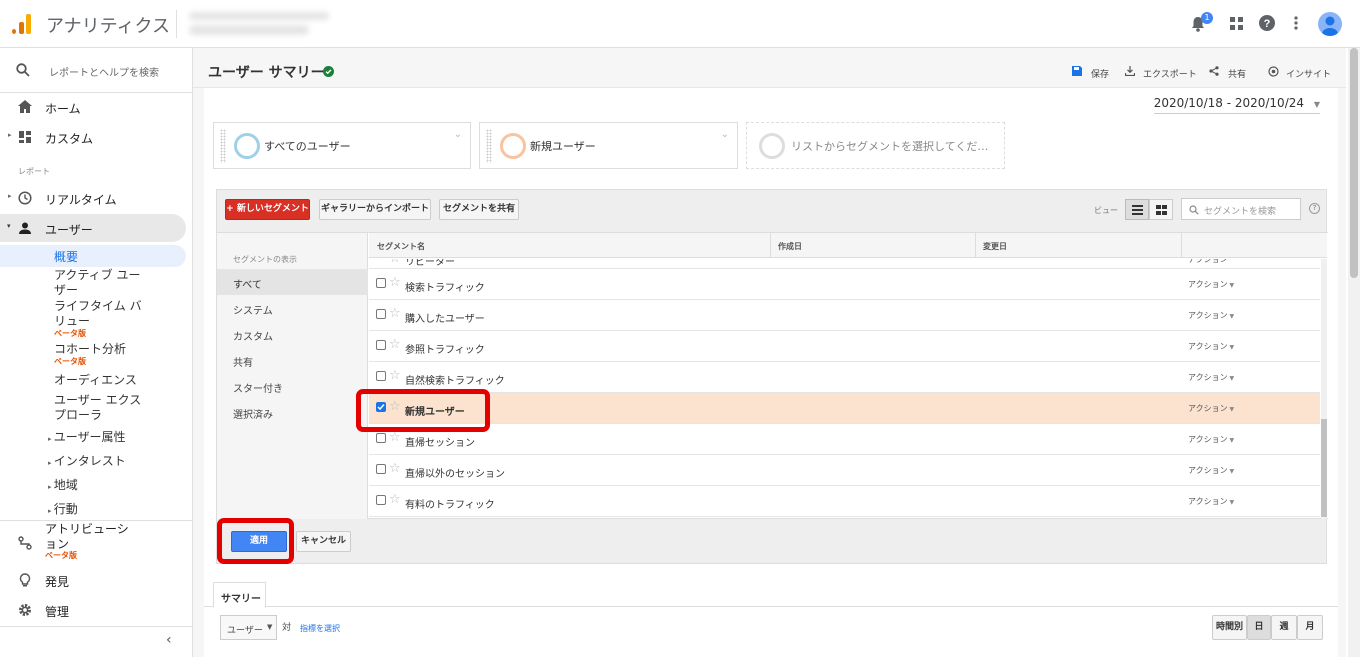 This screenshot has width=1360, height=657. What do you see at coordinates (101, 408) in the screenshot?
I see `sidebar-item-user-explorer: ユーザー エクスプローラ` at bounding box center [101, 408].